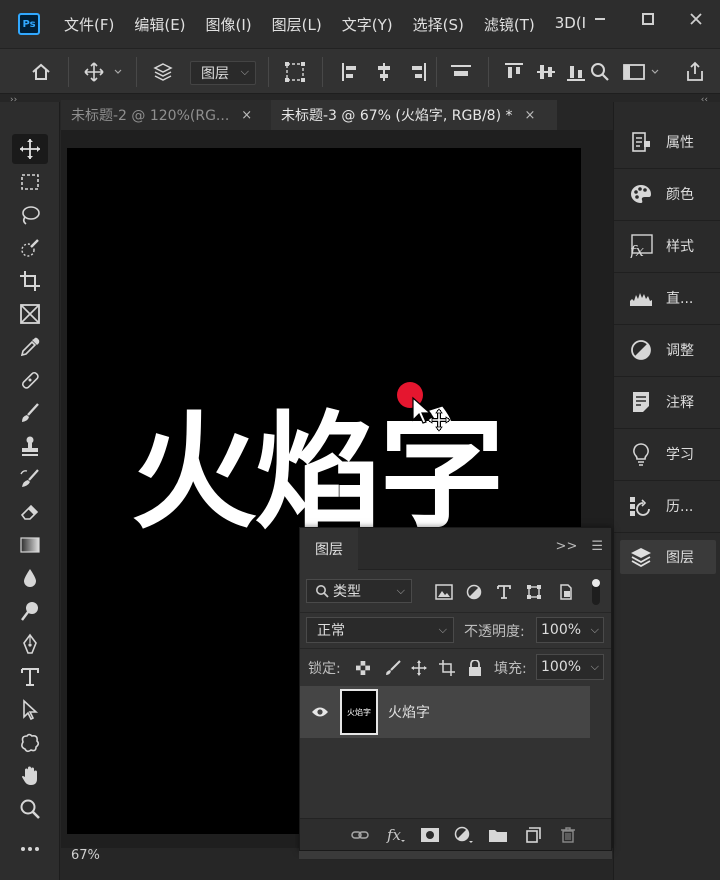 This screenshot has width=720, height=880. I want to click on link-layers-icon, so click(360, 835).